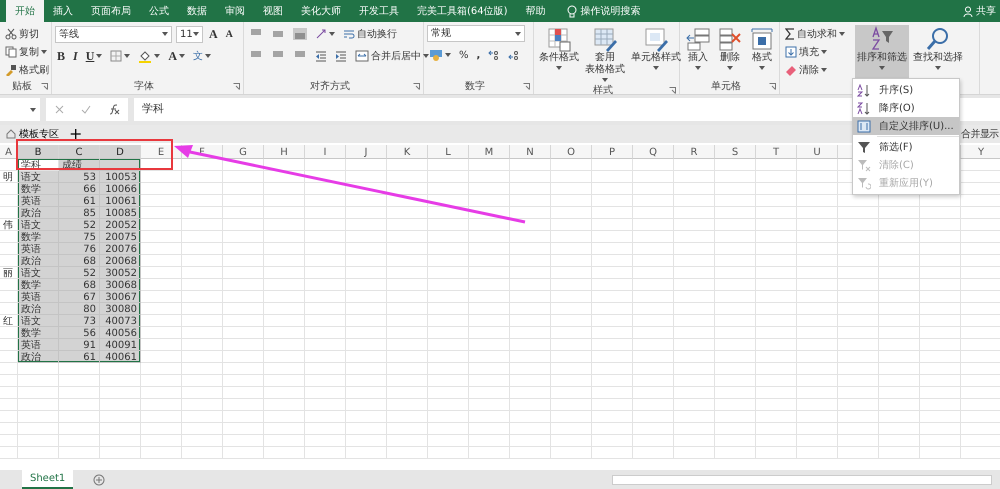  What do you see at coordinates (656, 54) in the screenshot?
I see `cell-styles-button: 单元格样式` at bounding box center [656, 54].